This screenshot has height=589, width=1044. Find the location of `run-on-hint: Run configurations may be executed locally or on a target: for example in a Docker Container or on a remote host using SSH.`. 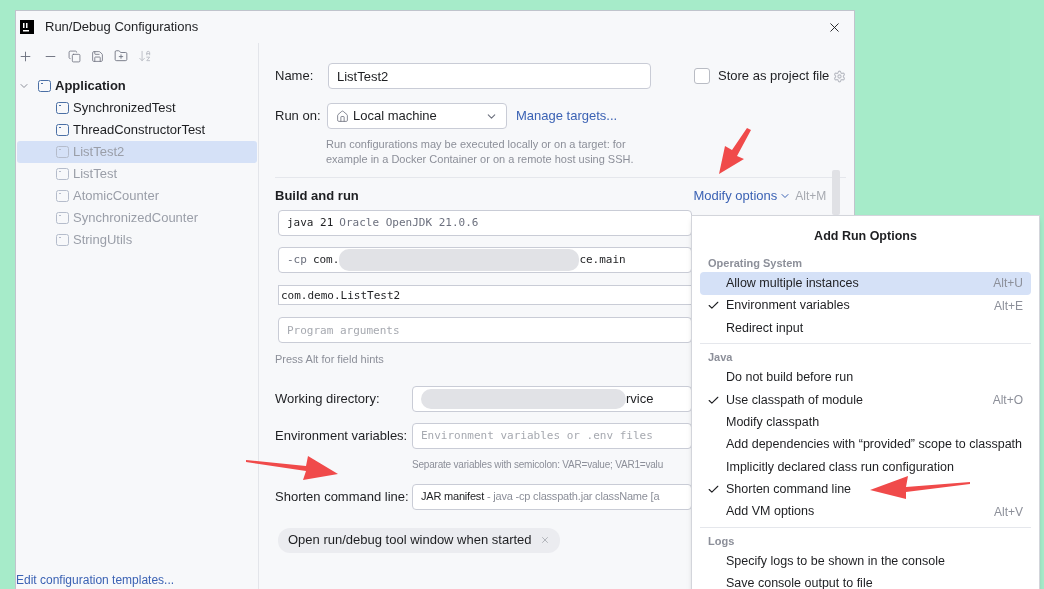

run-on-hint: Run configurations may be executed locally or on a target: for example in a Docker Container or on a remote host using SSH. is located at coordinates (480, 152).